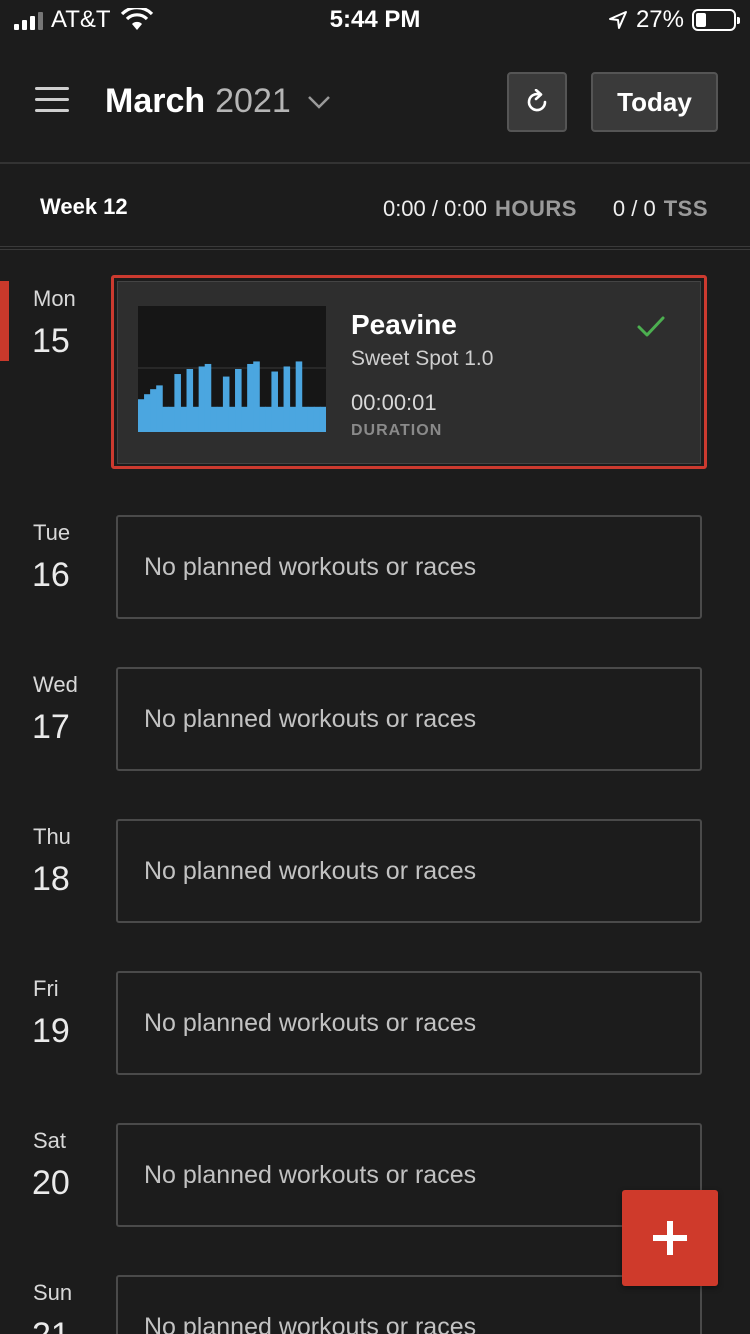 The height and width of the screenshot is (1334, 750). Describe the element at coordinates (54, 298) in the screenshot. I see `day-name: Mon` at that location.